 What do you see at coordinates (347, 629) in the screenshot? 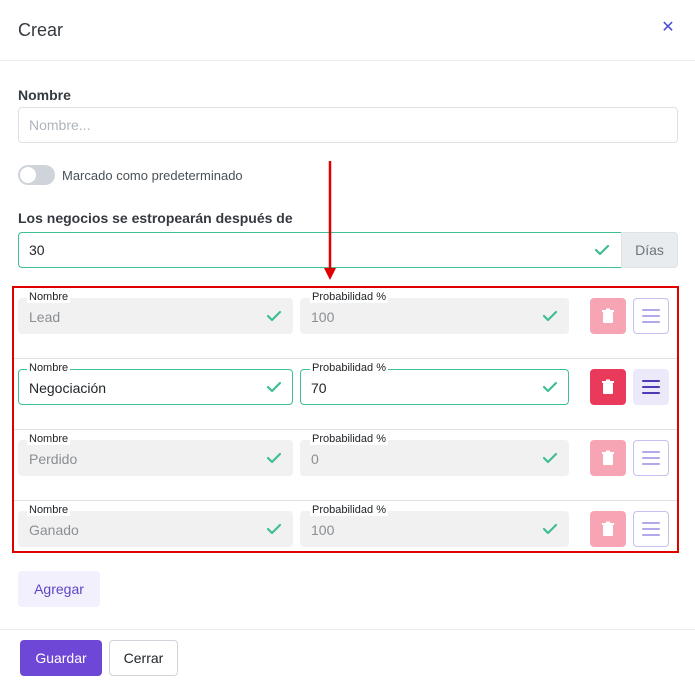
I see `footer-divider` at bounding box center [347, 629].